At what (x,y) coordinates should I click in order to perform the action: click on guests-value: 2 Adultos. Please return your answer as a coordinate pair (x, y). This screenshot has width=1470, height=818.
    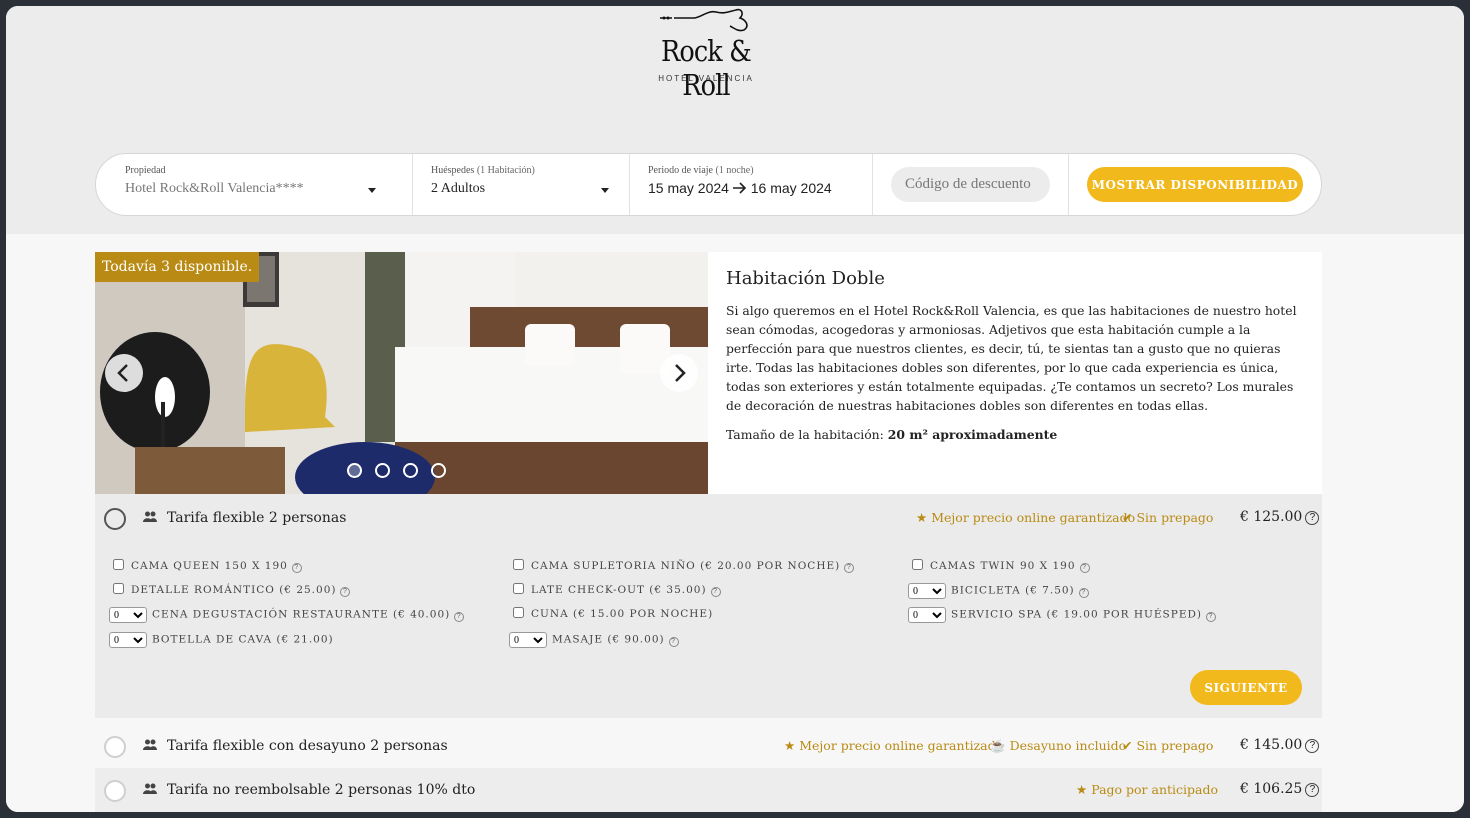
    Looking at the image, I should click on (458, 188).